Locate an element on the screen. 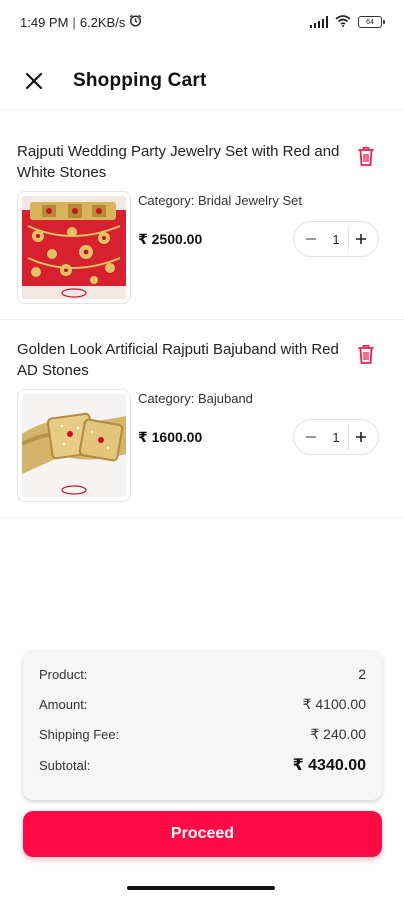 The image size is (404, 900). battery-icon: 64 is located at coordinates (371, 22).